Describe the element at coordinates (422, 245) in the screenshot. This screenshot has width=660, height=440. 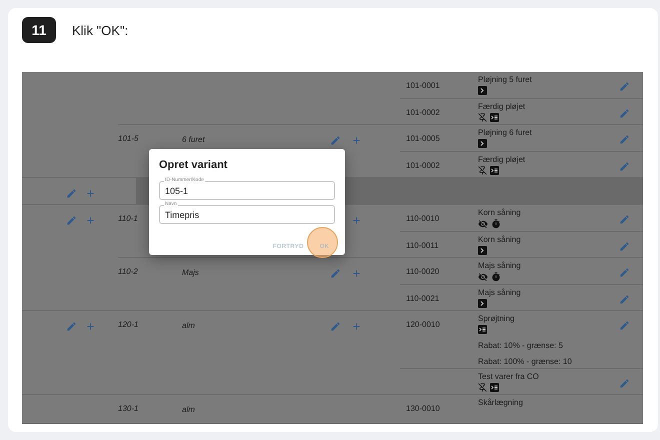
I see `item-id: 110-0011` at that location.